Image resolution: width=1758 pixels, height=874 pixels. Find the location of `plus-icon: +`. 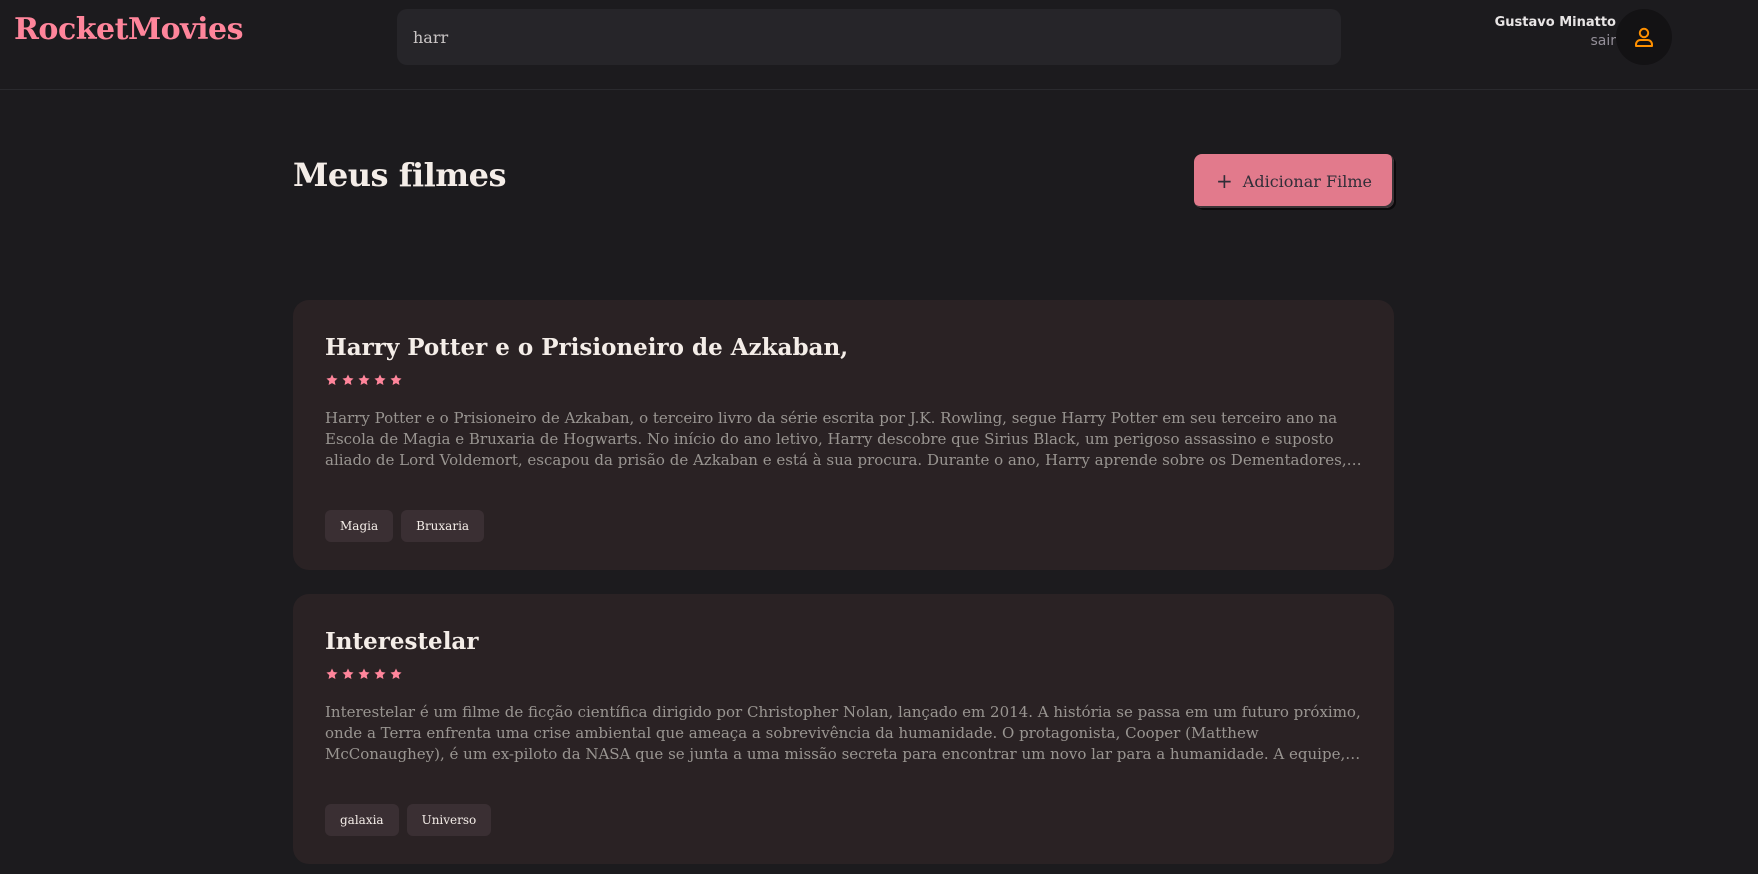

plus-icon: + is located at coordinates (1224, 181).